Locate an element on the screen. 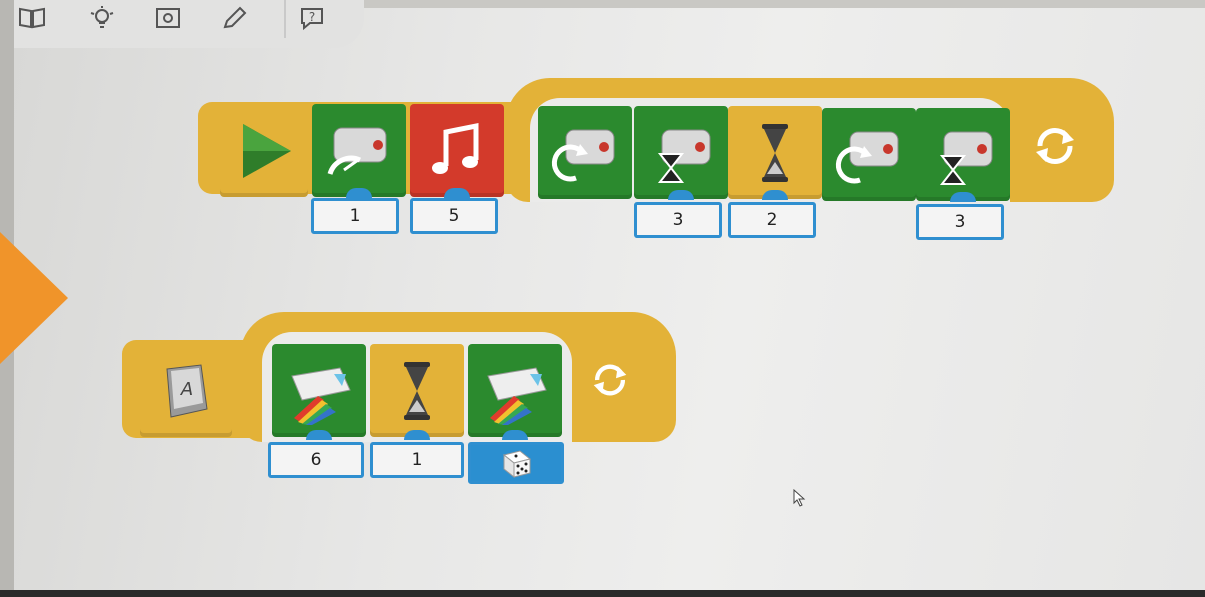 The height and width of the screenshot is (597, 1205). motor-power-block is located at coordinates (359, 150).